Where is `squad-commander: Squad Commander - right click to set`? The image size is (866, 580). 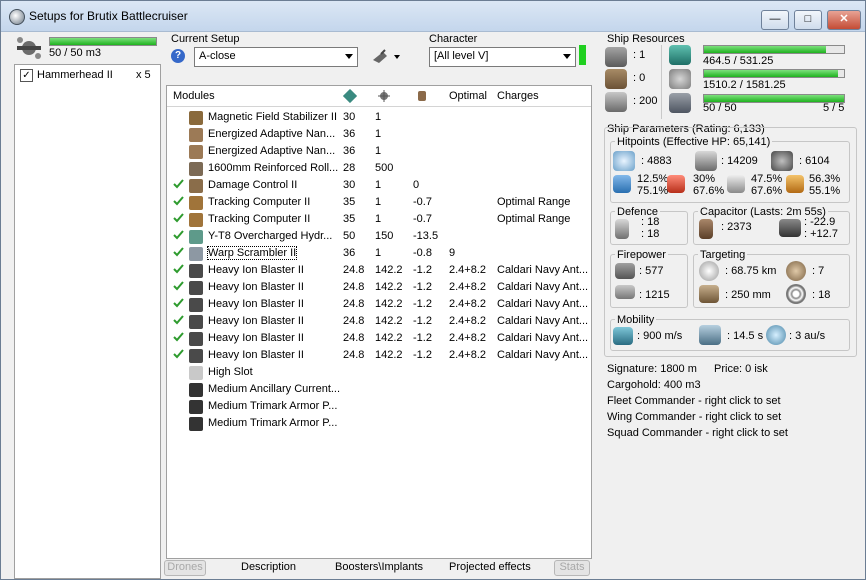
squad-commander: Squad Commander - right click to set is located at coordinates (697, 433).